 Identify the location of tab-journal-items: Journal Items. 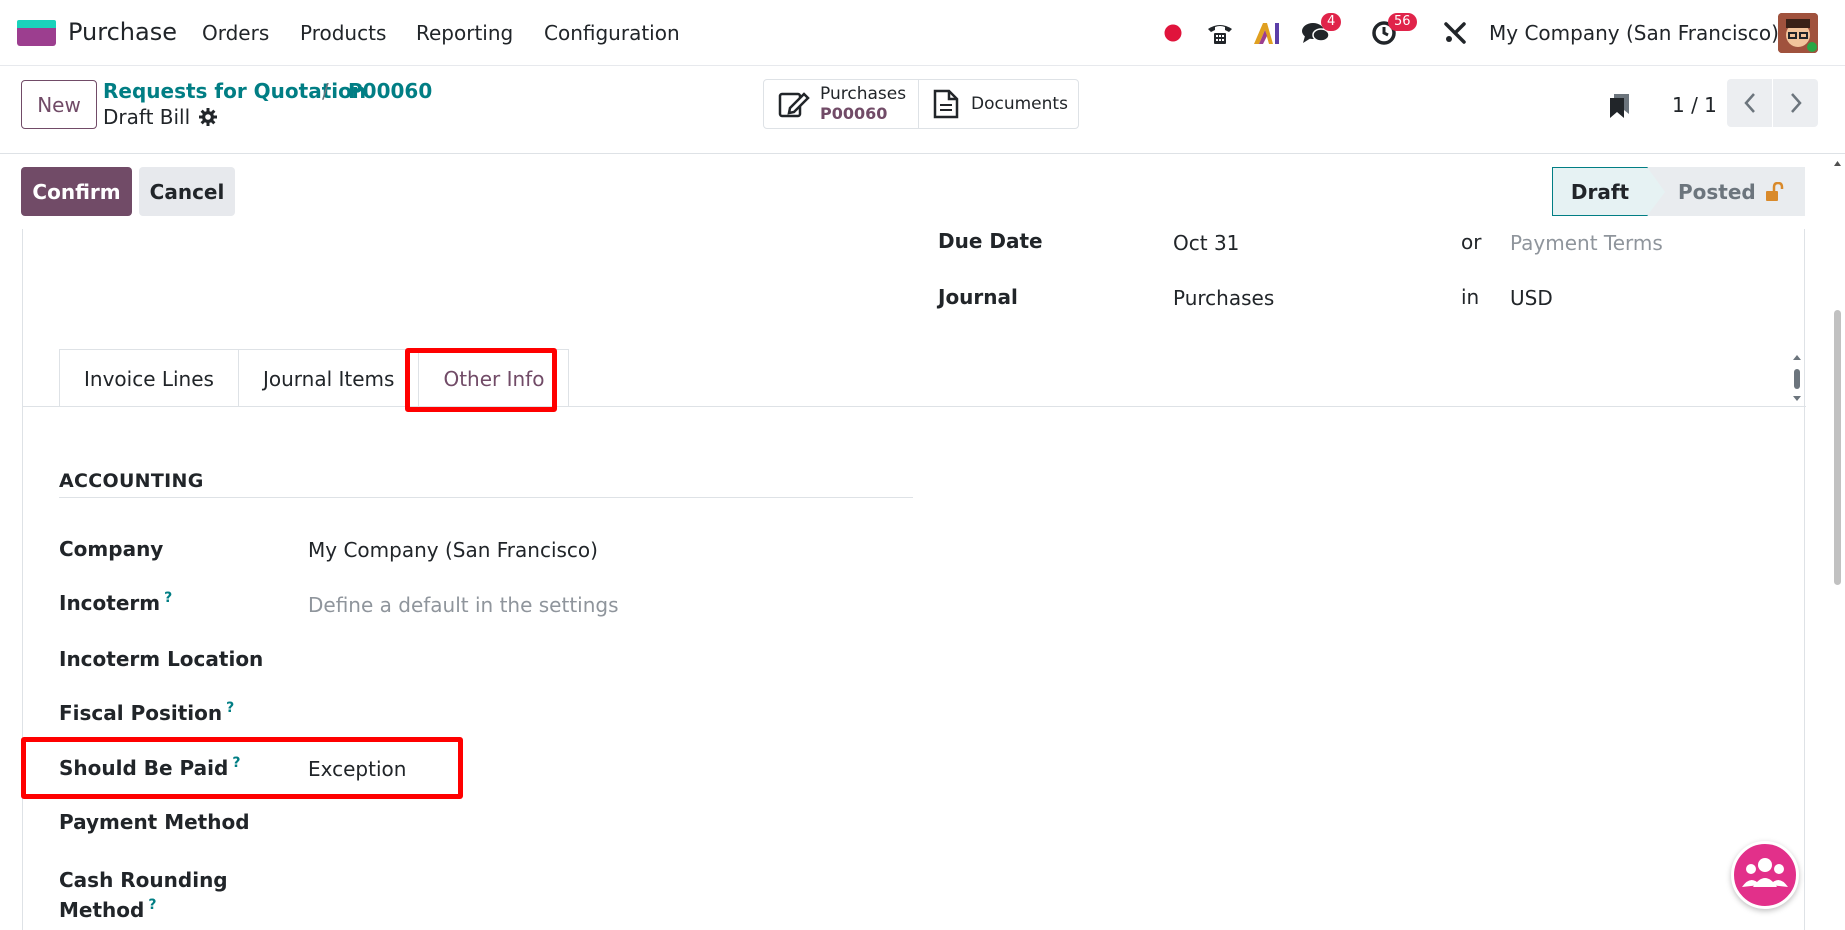
(329, 378).